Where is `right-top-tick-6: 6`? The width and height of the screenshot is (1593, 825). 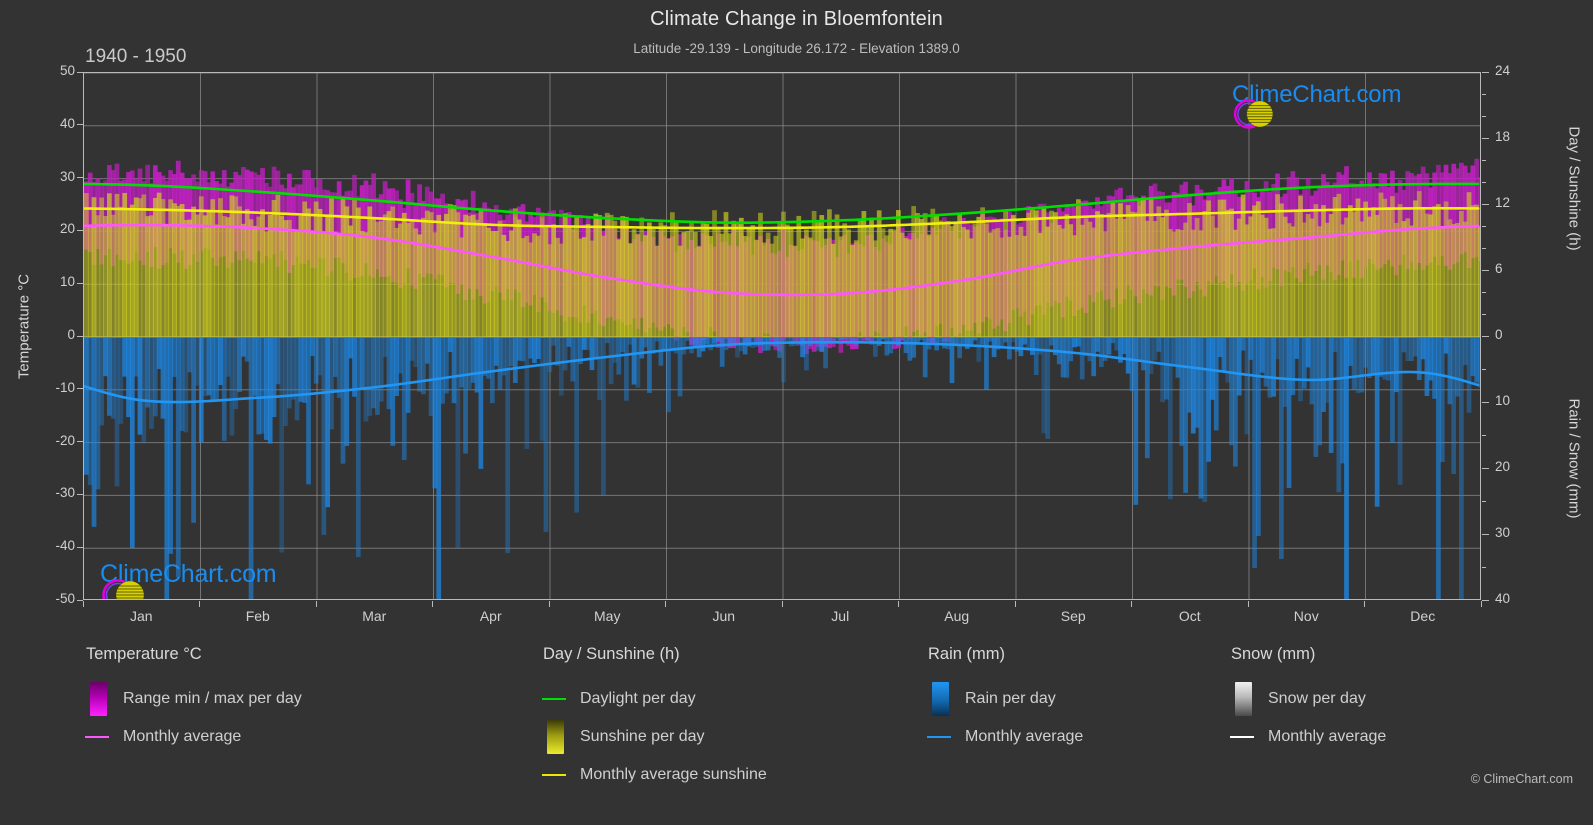 right-top-tick-6: 6 is located at coordinates (1499, 268).